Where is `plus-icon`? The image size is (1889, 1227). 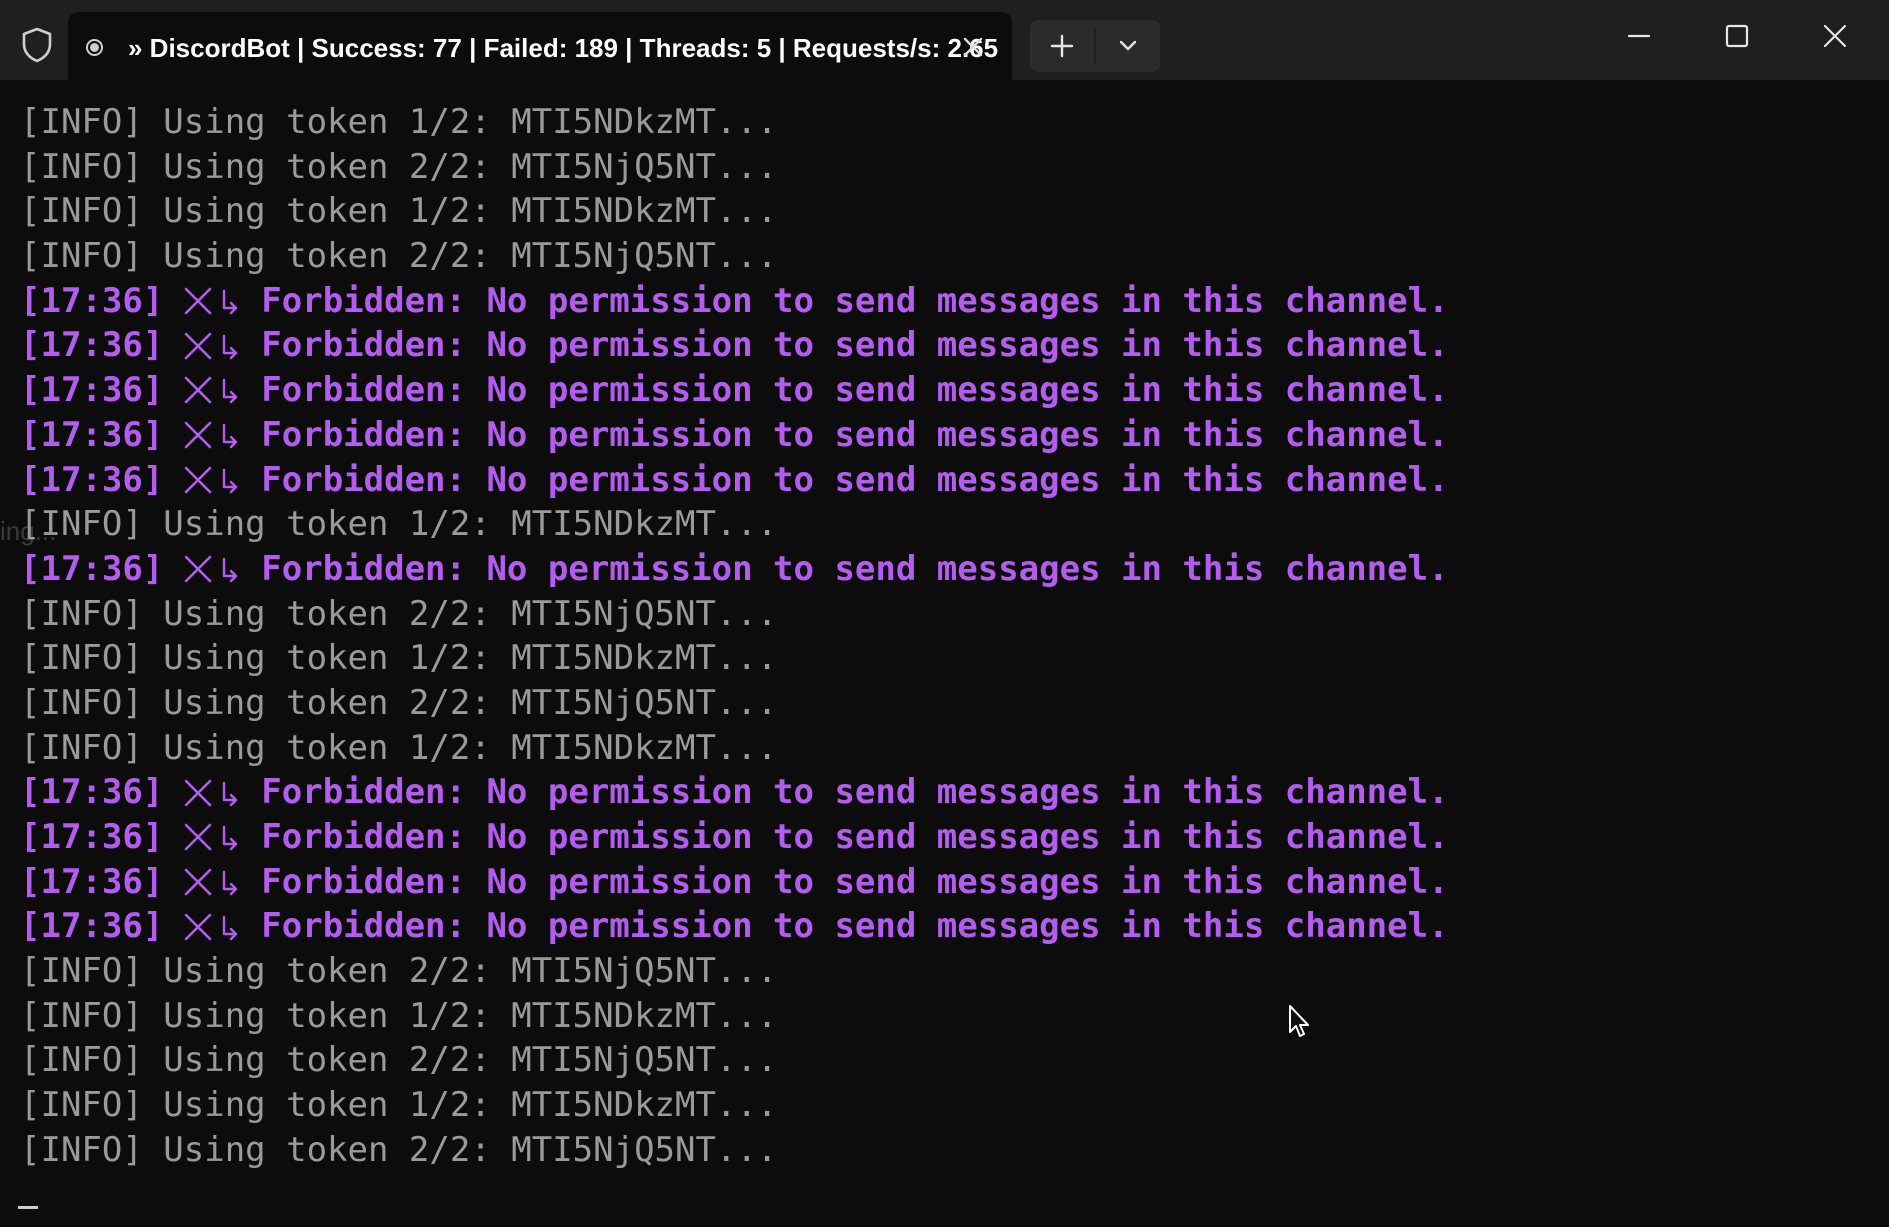
plus-icon is located at coordinates (1062, 46).